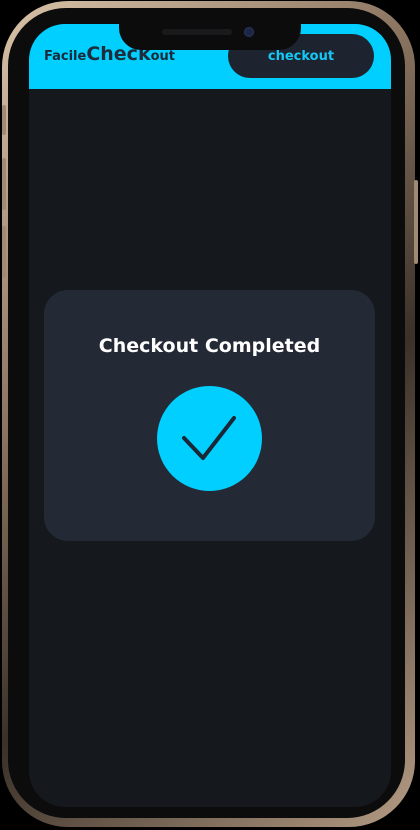  What do you see at coordinates (209, 346) in the screenshot?
I see `card-title: Checkout Completed` at bounding box center [209, 346].